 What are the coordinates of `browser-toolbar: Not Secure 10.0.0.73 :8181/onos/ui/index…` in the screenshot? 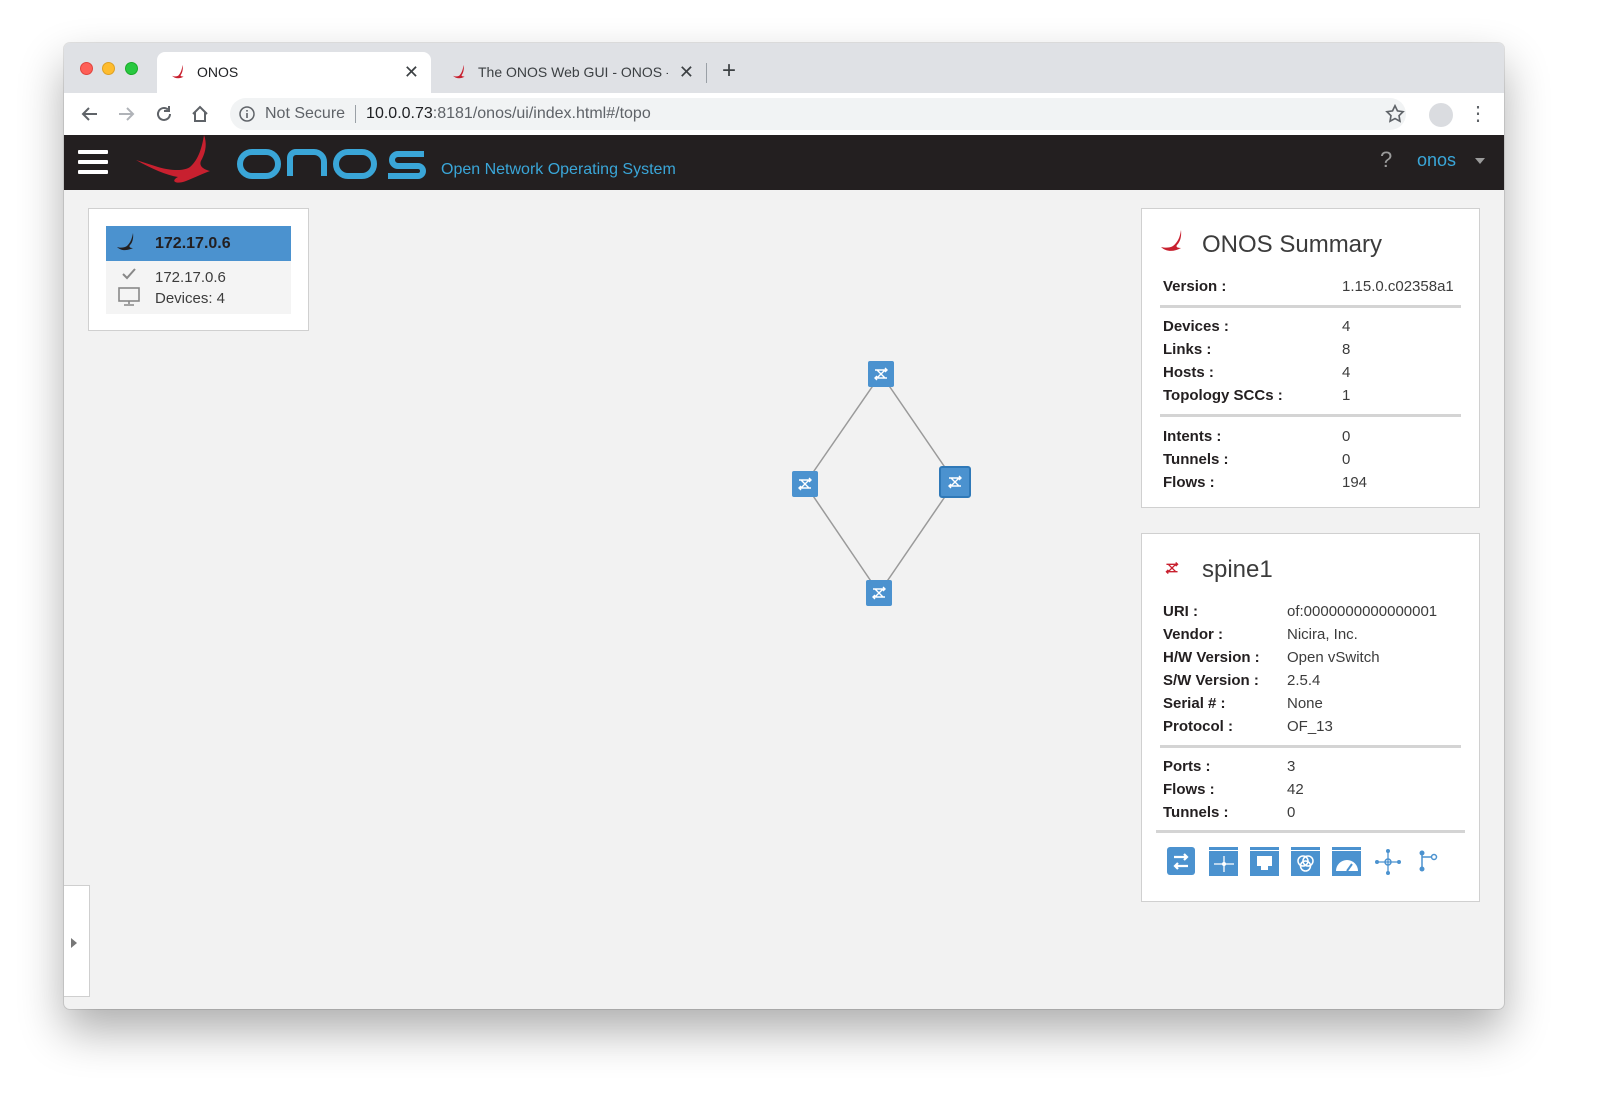 It's located at (784, 114).